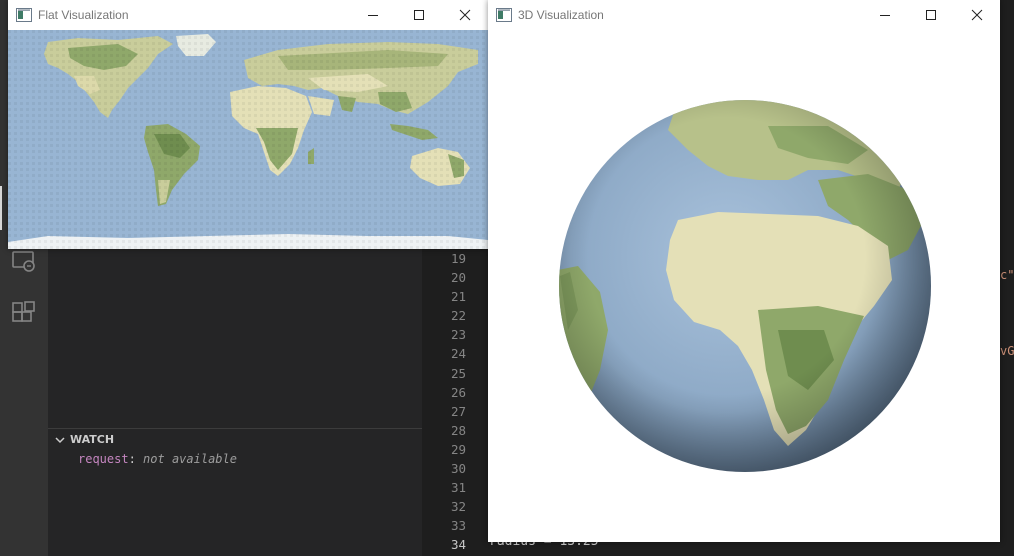  I want to click on flat-maximize-button, so click(419, 15).